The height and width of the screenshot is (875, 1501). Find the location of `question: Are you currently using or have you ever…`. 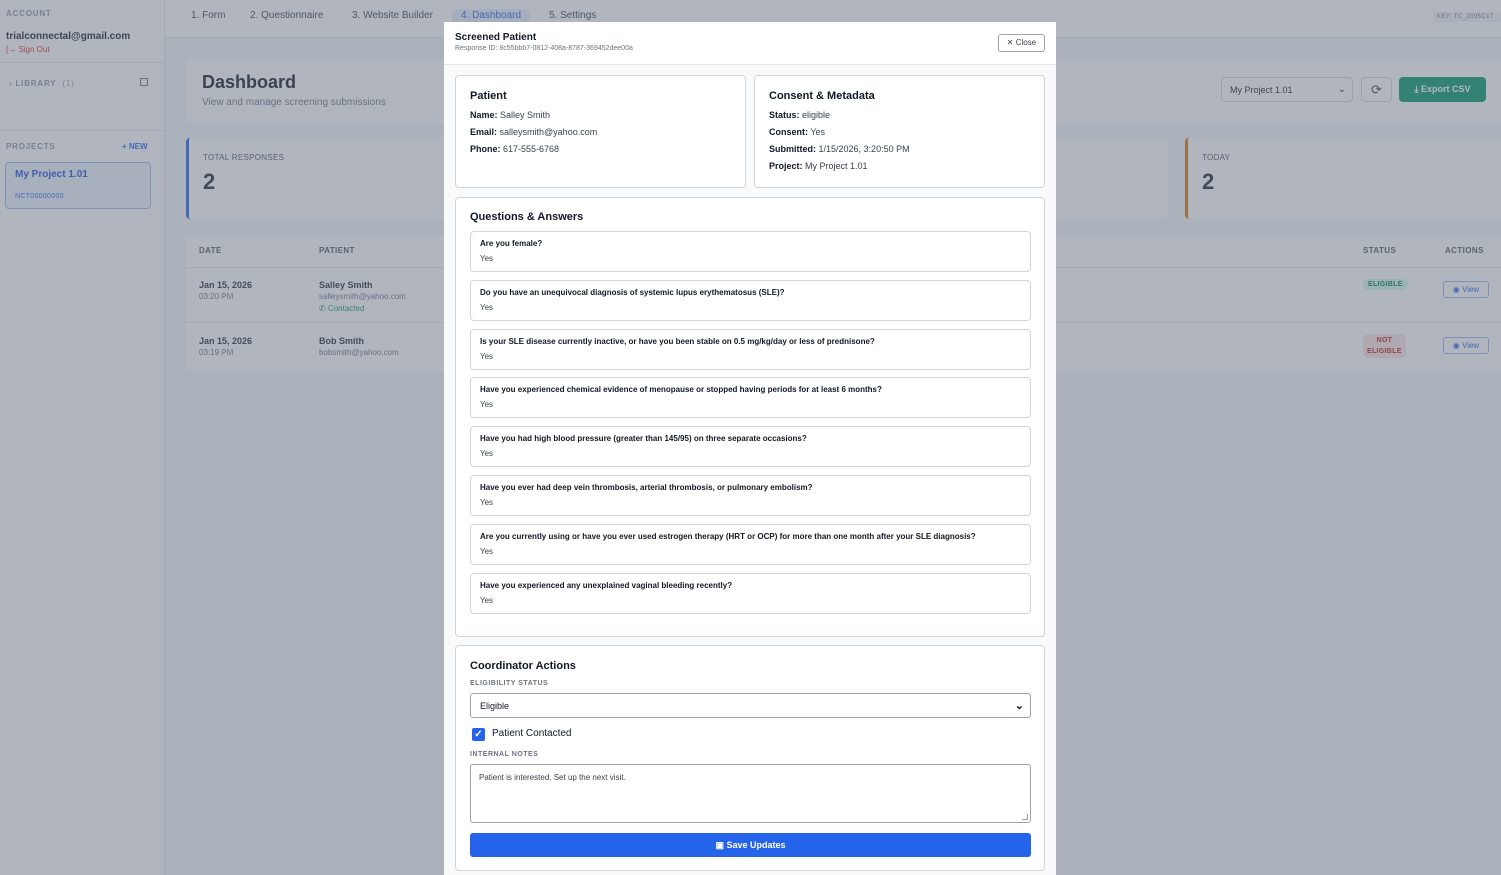

question: Are you currently using or have you ever… is located at coordinates (728, 536).